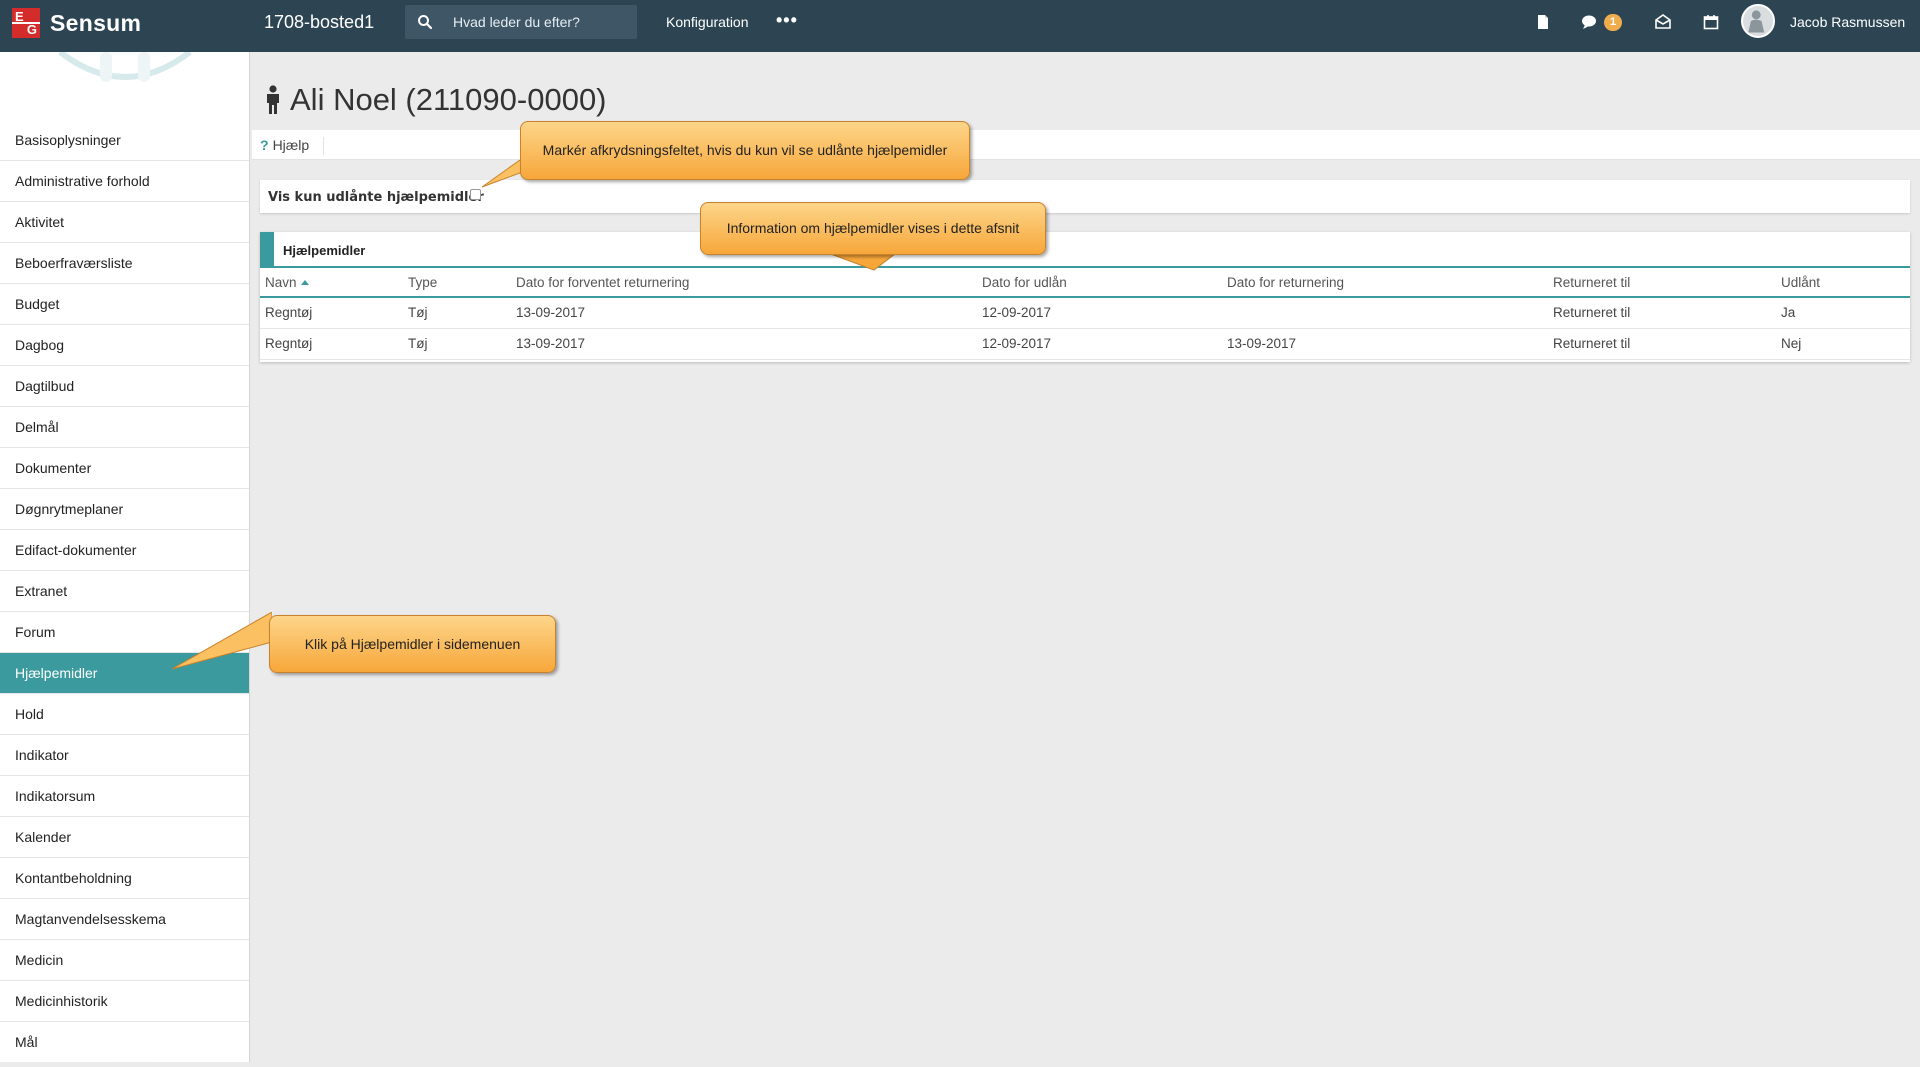 The width and height of the screenshot is (1920, 1067). I want to click on sidebar-item-kalender: Kalender, so click(124, 837).